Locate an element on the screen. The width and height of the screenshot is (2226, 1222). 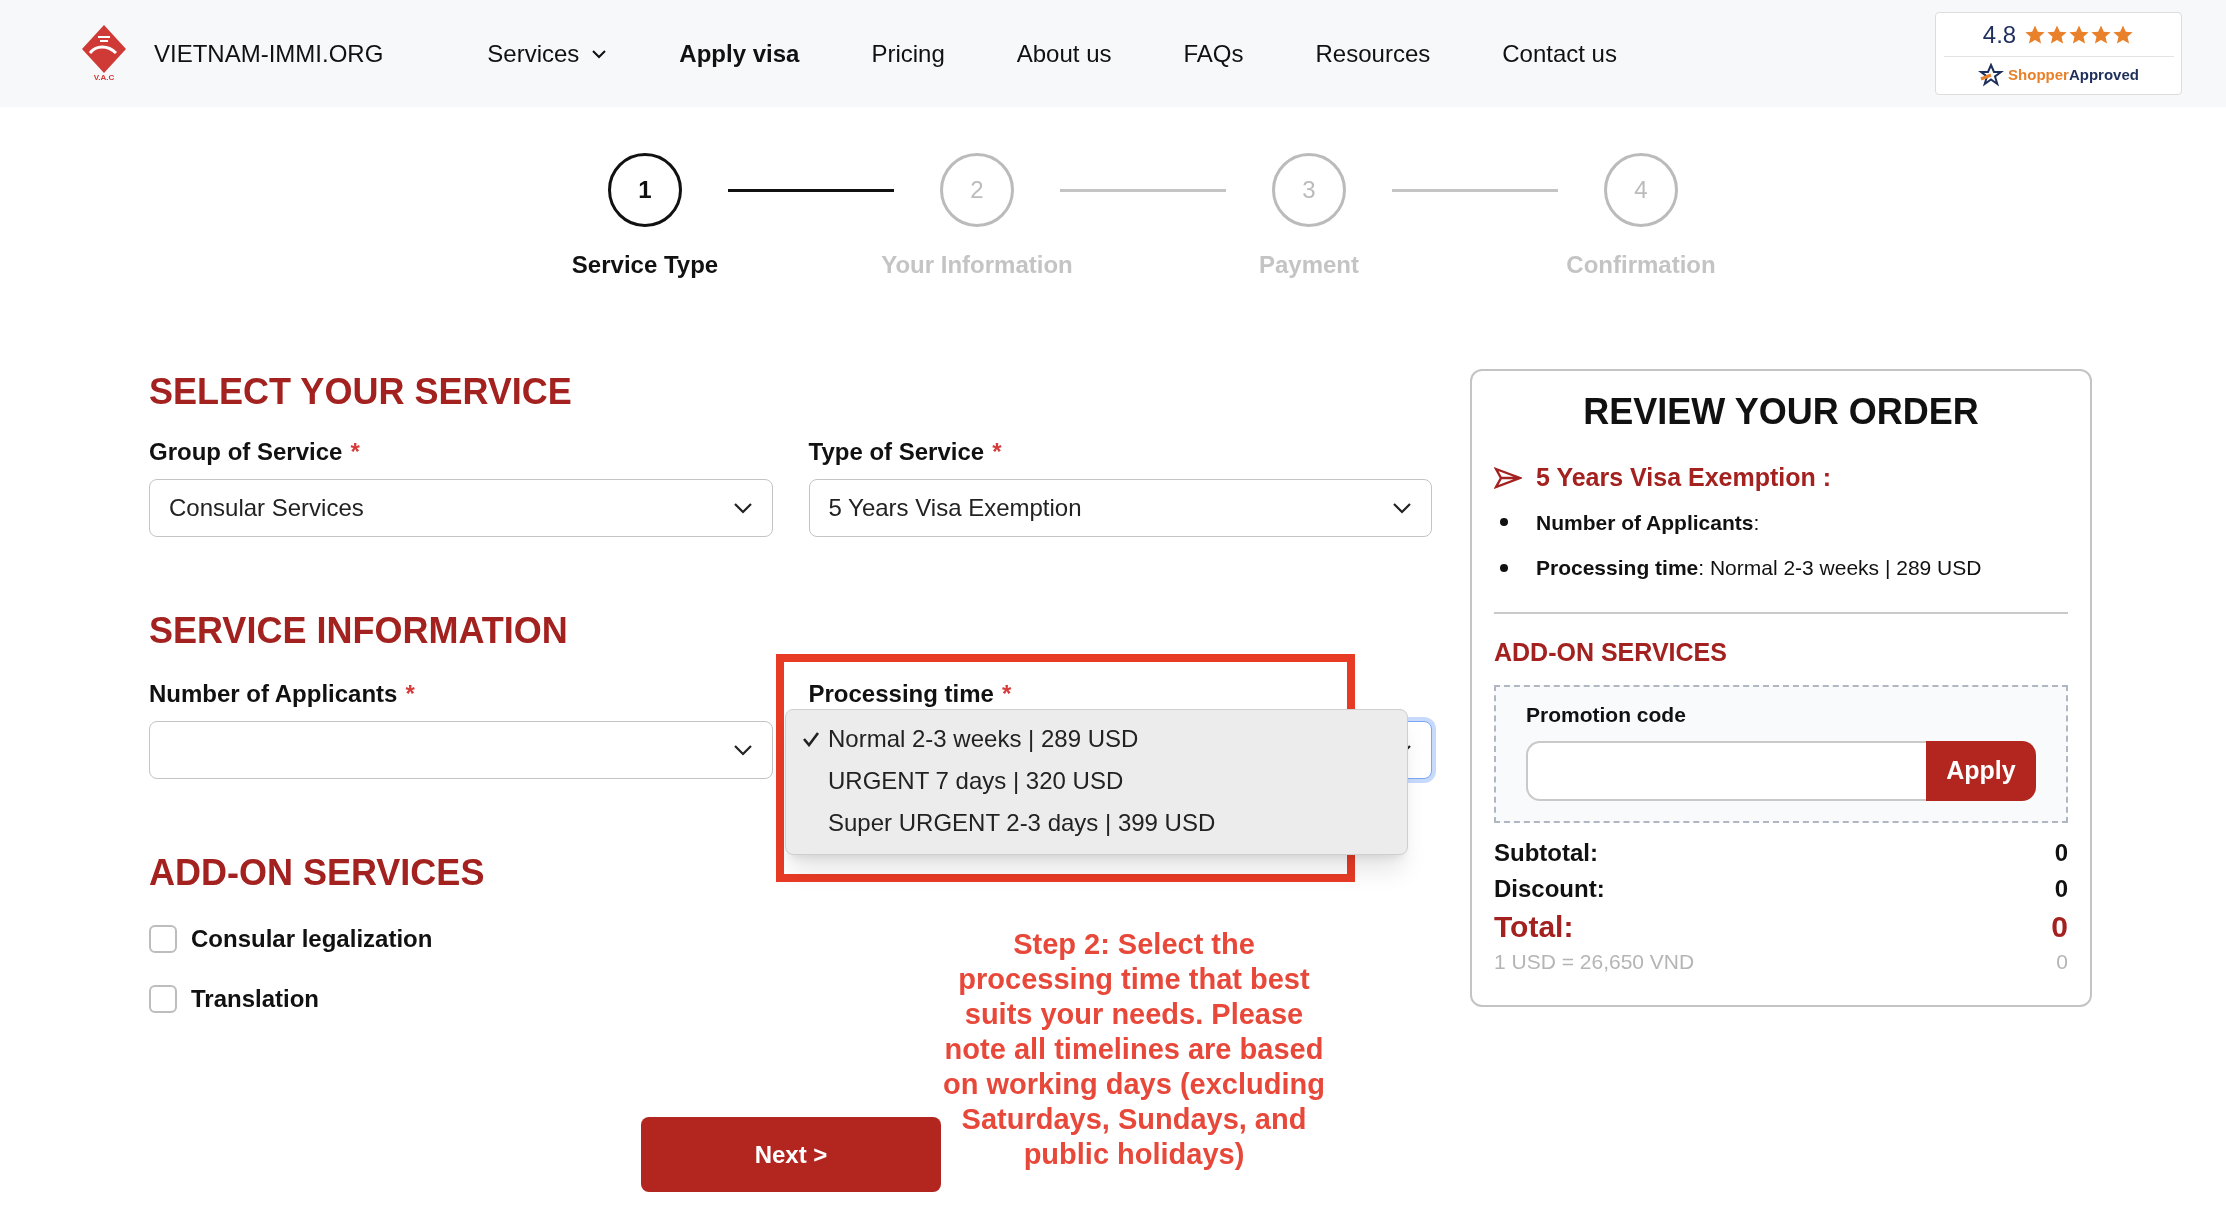
checkbox-label: Consular legalization is located at coordinates (312, 939).